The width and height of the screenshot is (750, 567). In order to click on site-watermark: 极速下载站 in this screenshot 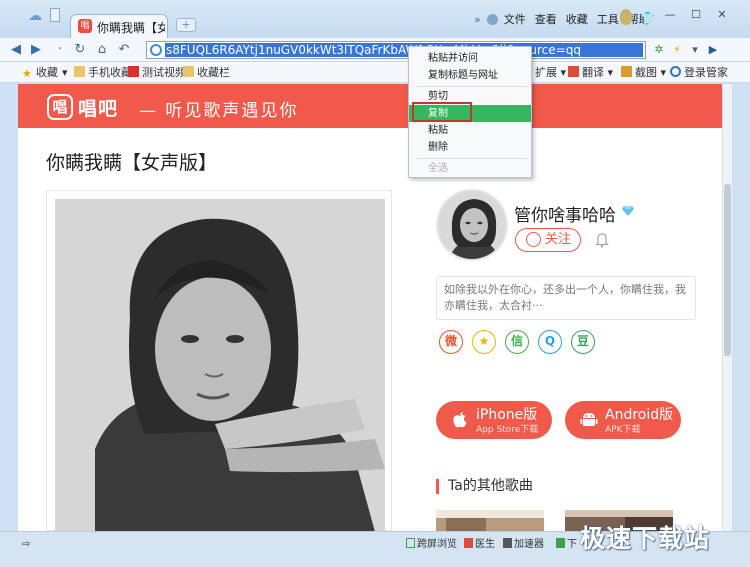, I will do `click(645, 538)`.